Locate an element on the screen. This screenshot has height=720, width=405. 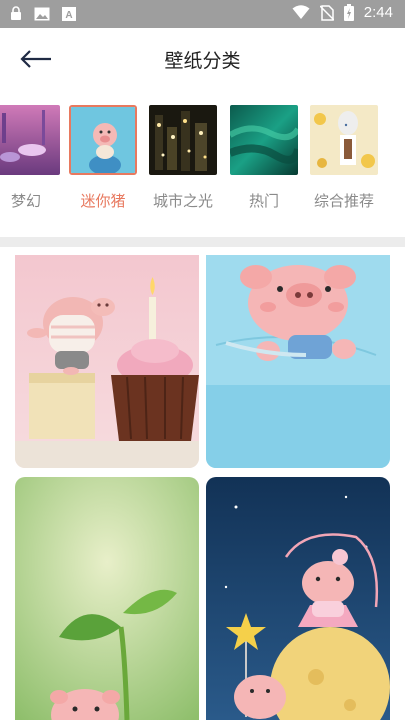
category-item-city-lights: 城市之光 is located at coordinates (183, 160).